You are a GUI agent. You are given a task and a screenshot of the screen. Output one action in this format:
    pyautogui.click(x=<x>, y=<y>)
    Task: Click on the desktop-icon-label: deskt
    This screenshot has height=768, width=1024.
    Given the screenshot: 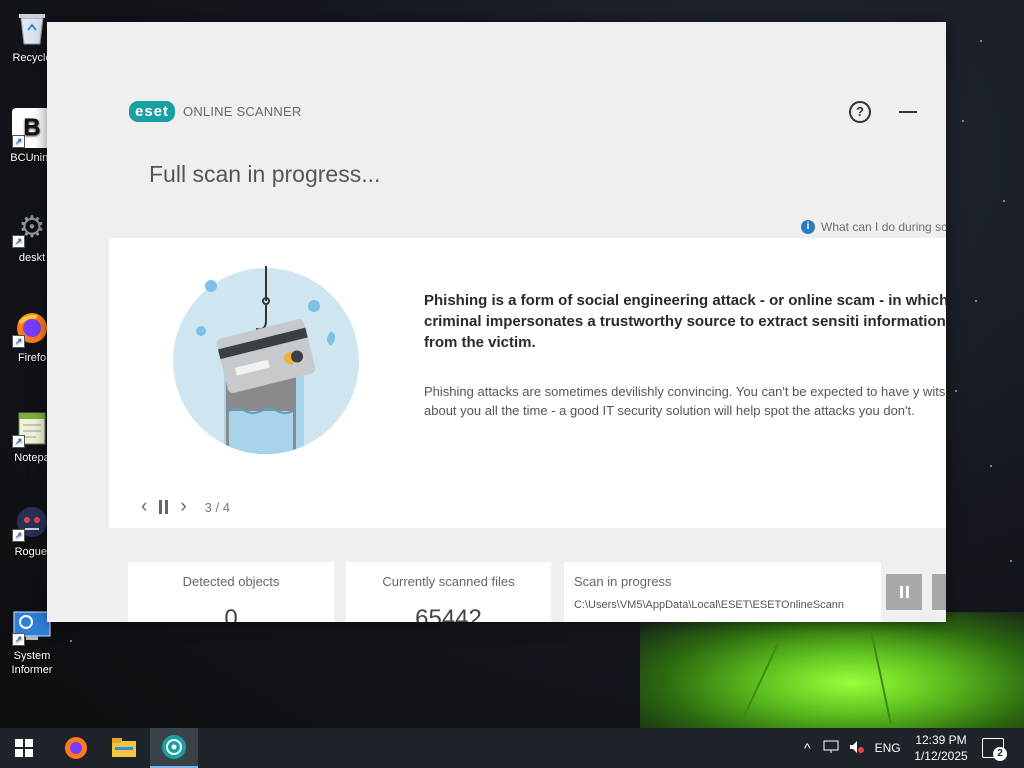 What is the action you would take?
    pyautogui.click(x=32, y=258)
    